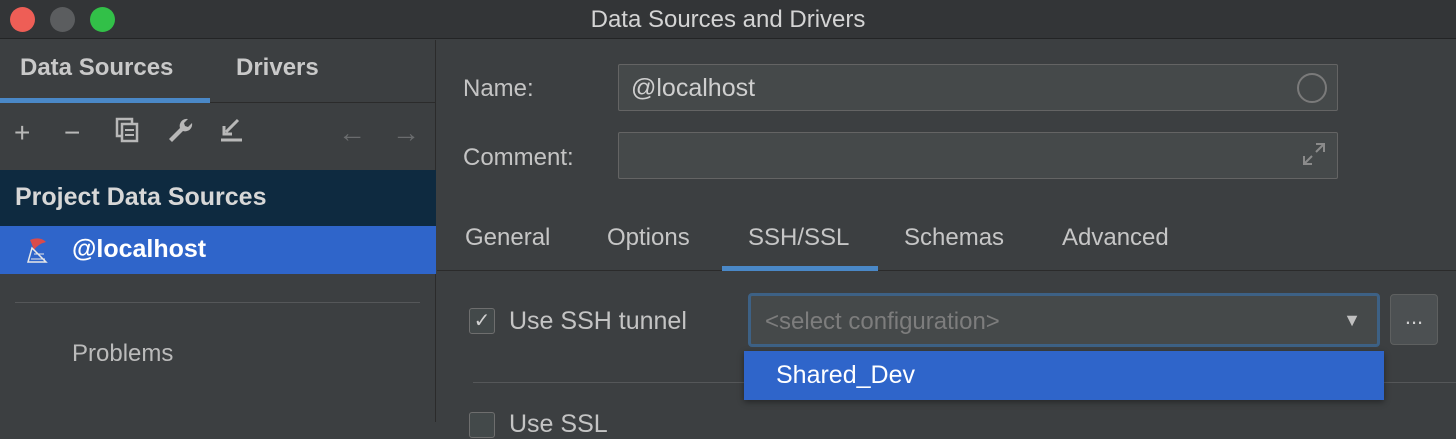  What do you see at coordinates (96, 68) in the screenshot?
I see `tab-data-sources: Data Sources` at bounding box center [96, 68].